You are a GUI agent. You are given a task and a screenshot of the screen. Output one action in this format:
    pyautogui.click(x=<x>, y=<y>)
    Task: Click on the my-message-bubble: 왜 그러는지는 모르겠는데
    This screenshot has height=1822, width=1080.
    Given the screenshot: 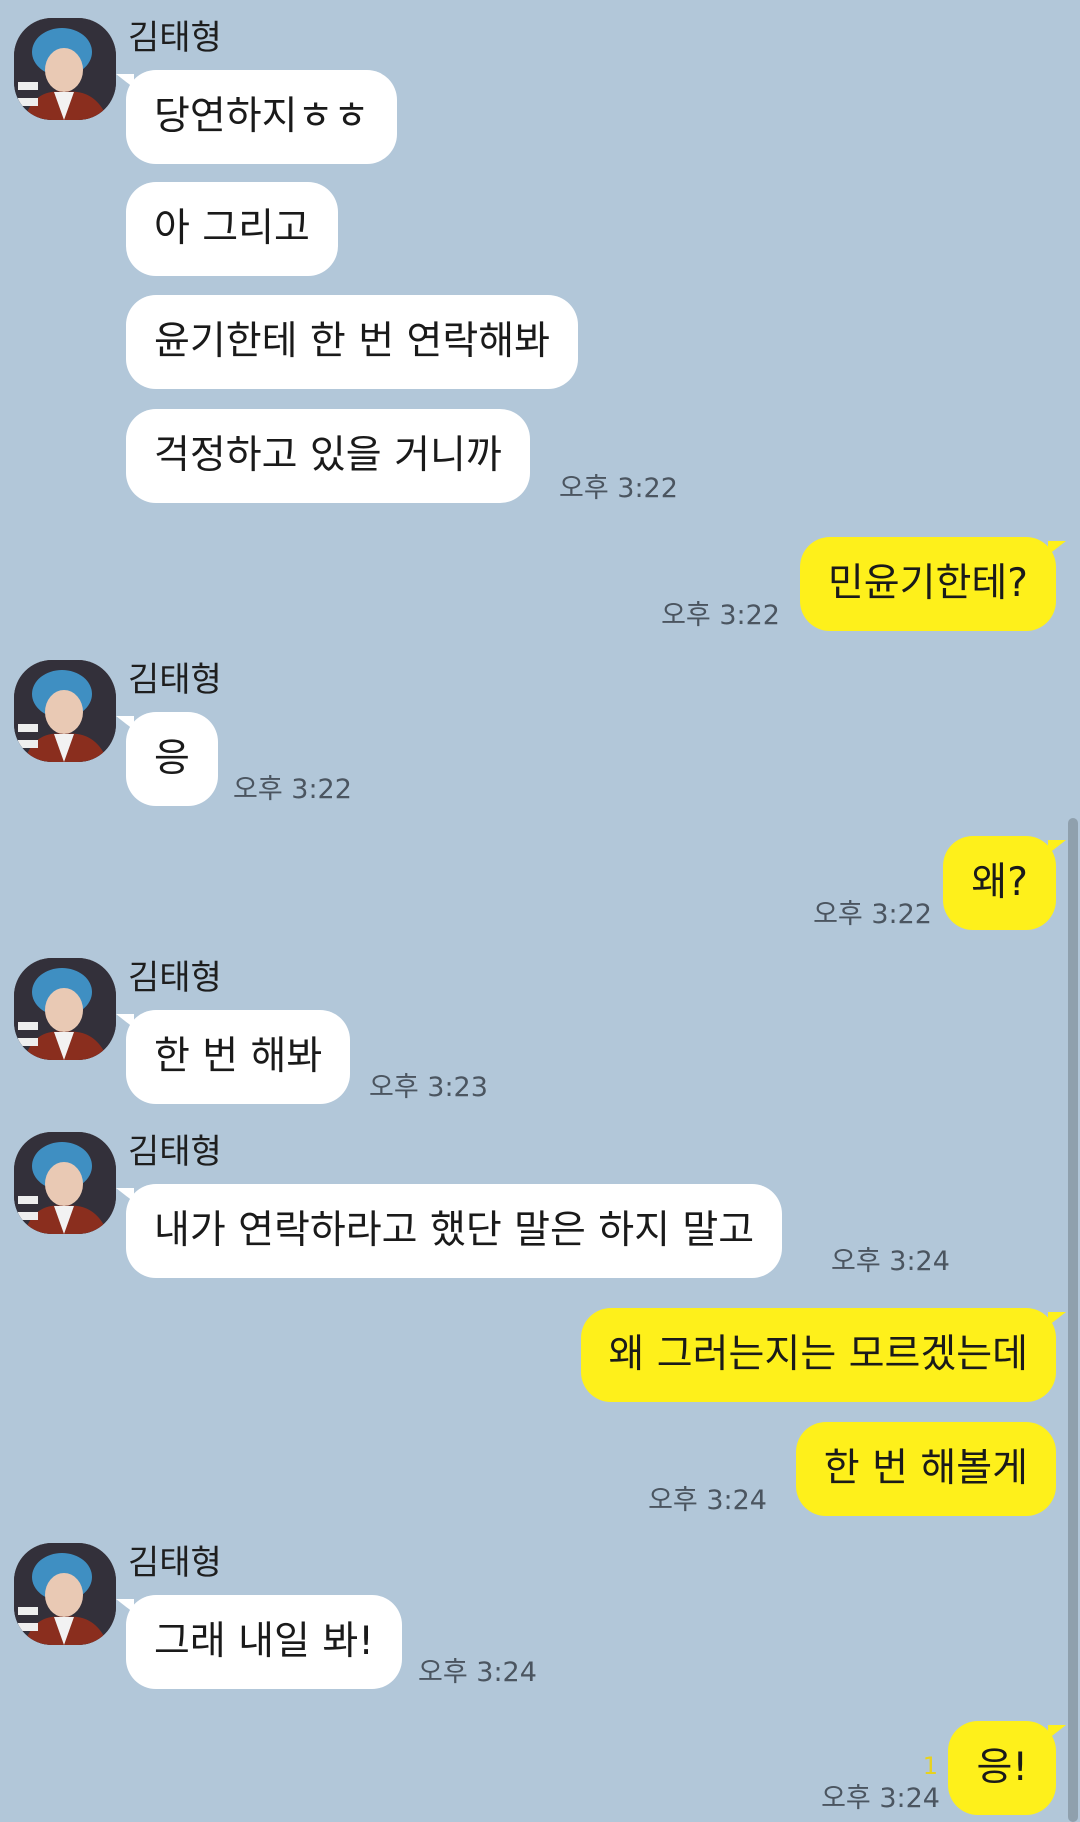 What is the action you would take?
    pyautogui.click(x=823, y=1355)
    